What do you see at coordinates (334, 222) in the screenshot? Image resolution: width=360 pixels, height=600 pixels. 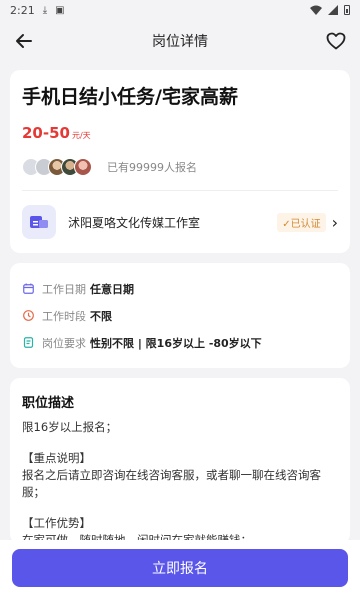 I see `chevron-right-icon: ›` at bounding box center [334, 222].